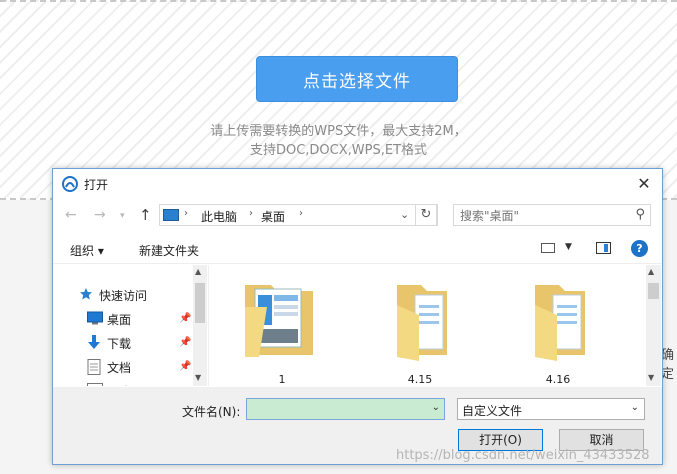 The width and height of the screenshot is (677, 474). Describe the element at coordinates (95, 318) in the screenshot. I see `desktop-icon` at that location.